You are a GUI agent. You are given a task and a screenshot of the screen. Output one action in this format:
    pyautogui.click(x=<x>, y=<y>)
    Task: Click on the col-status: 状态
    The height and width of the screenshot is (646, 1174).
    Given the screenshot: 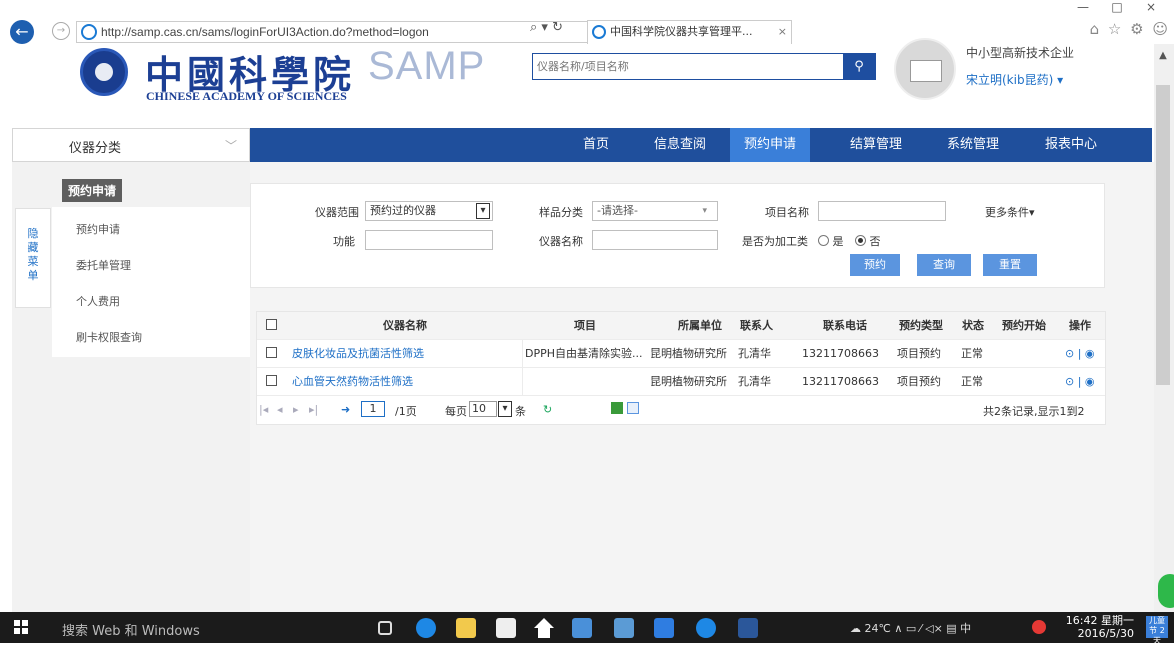 What is the action you would take?
    pyautogui.click(x=973, y=326)
    